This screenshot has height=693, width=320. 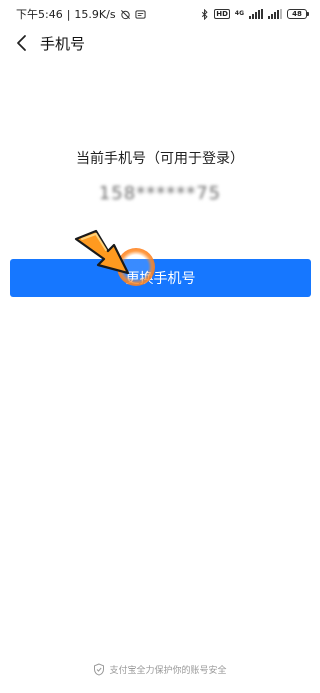 I want to click on change-phone-button: 更换手机号, so click(x=160, y=278).